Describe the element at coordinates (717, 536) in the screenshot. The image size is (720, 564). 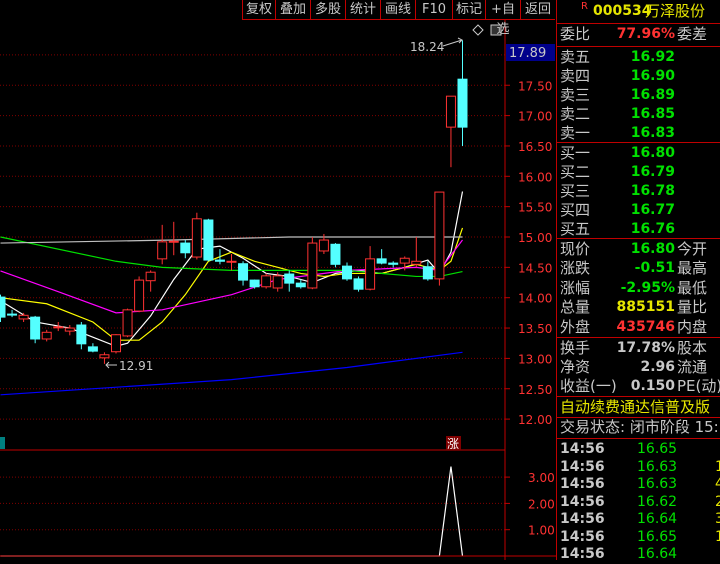
I see `tick-volume: 1` at that location.